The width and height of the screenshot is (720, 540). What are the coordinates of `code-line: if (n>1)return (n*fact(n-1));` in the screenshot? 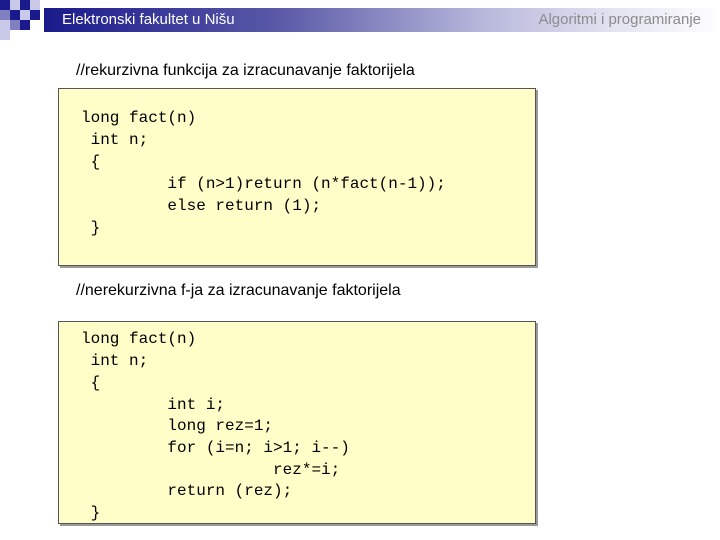 It's located at (263, 184).